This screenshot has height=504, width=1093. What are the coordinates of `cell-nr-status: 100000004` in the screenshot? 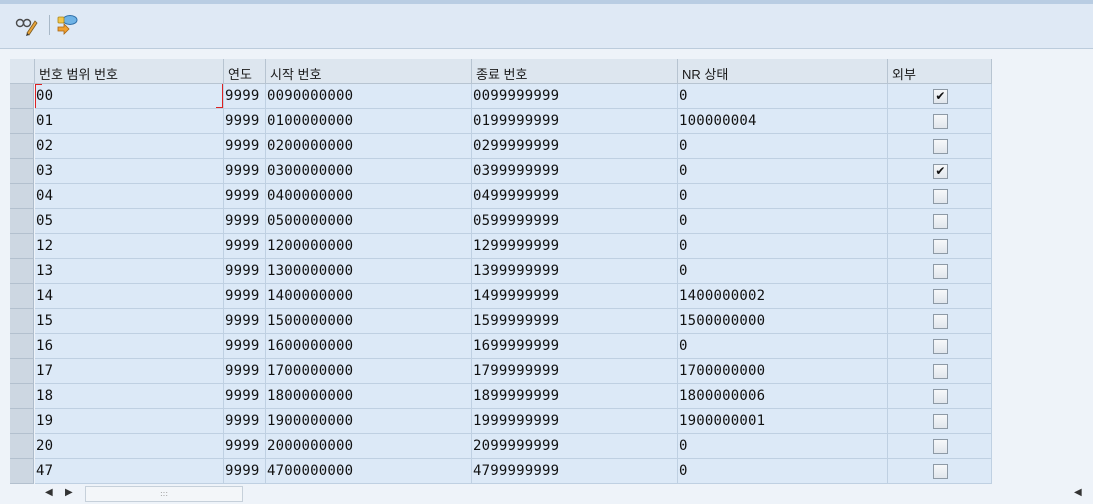 It's located at (783, 121).